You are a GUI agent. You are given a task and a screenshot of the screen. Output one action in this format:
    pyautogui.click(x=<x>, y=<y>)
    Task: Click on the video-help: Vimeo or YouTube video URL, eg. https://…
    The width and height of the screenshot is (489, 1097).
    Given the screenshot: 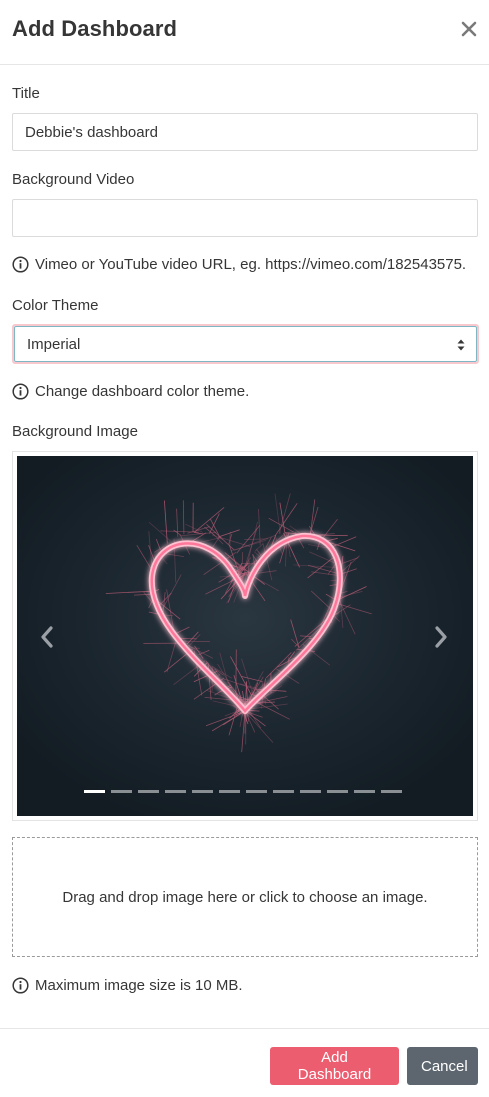 What is the action you would take?
    pyautogui.click(x=239, y=264)
    